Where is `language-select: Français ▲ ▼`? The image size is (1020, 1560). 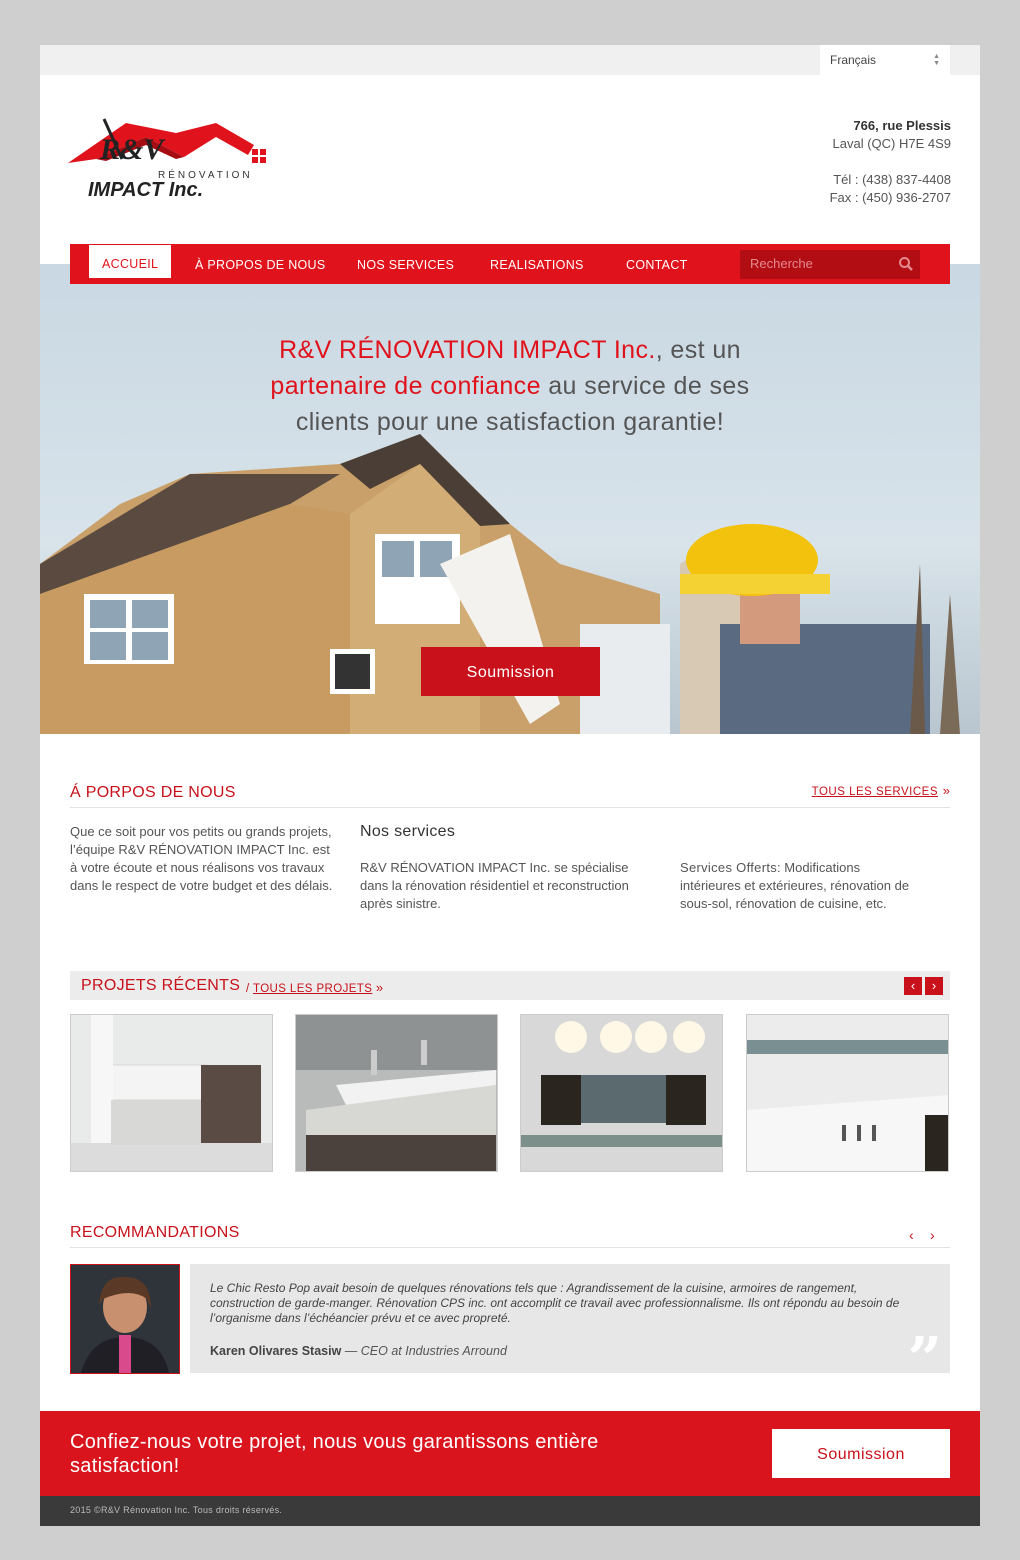
language-select: Français ▲ ▼ is located at coordinates (885, 60).